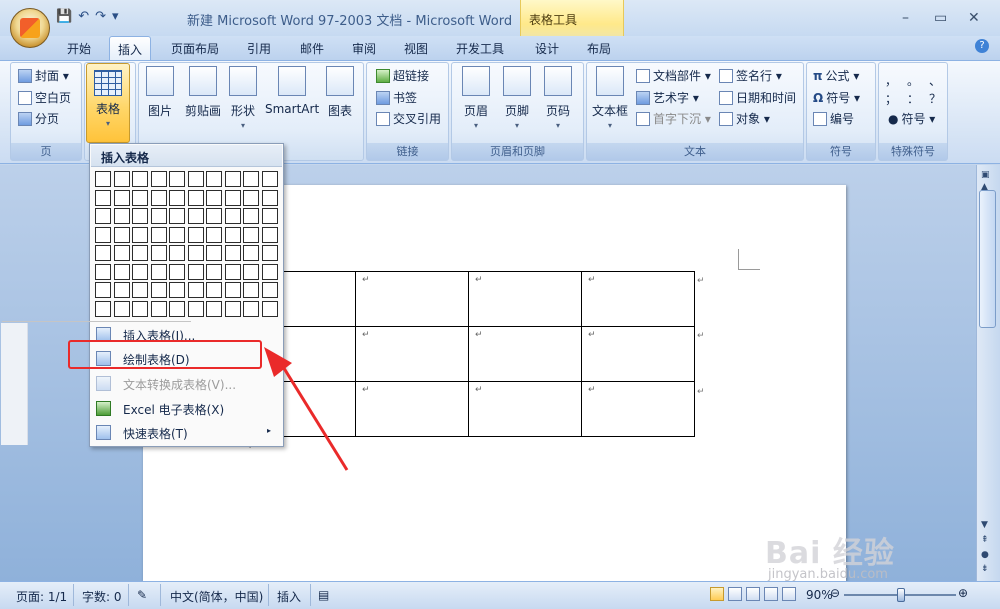 Image resolution: width=1000 pixels, height=609 pixels. I want to click on previous-page-icon: ⇞, so click(985, 540).